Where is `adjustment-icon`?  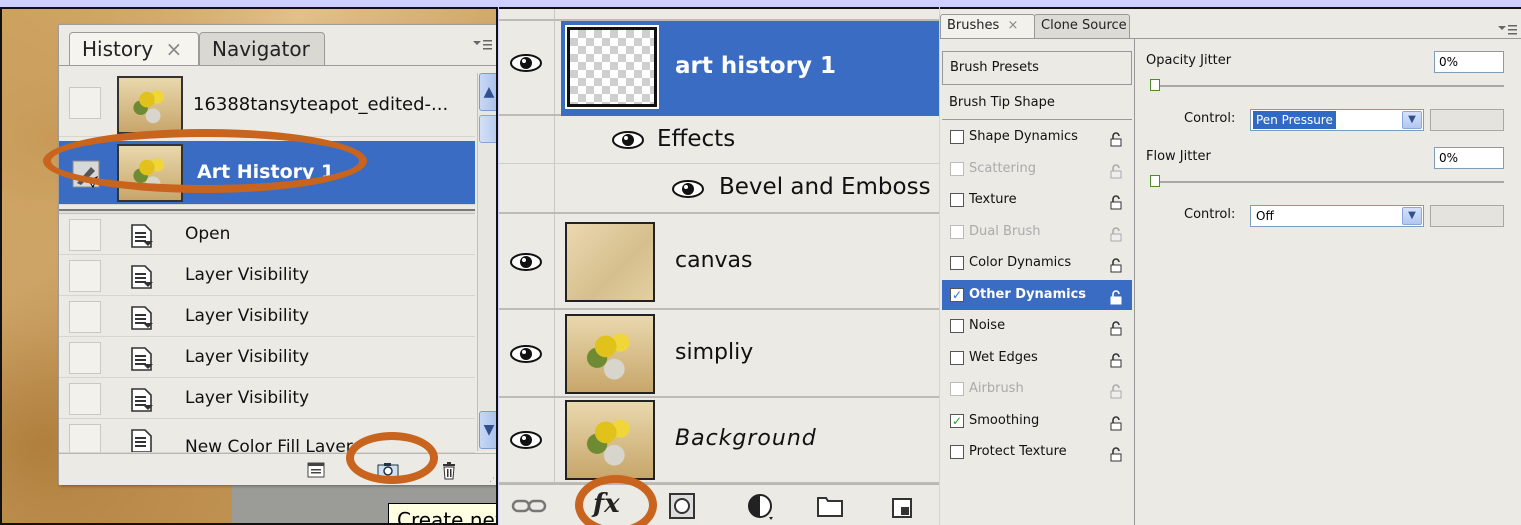
adjustment-icon is located at coordinates (761, 509).